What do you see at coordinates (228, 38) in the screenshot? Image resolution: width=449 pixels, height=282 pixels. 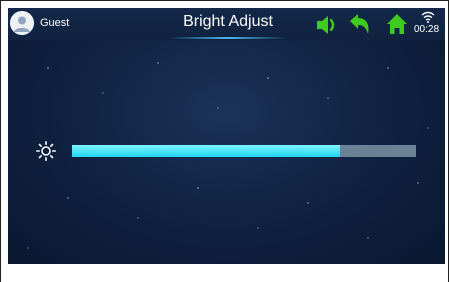 I see `title-underline` at bounding box center [228, 38].